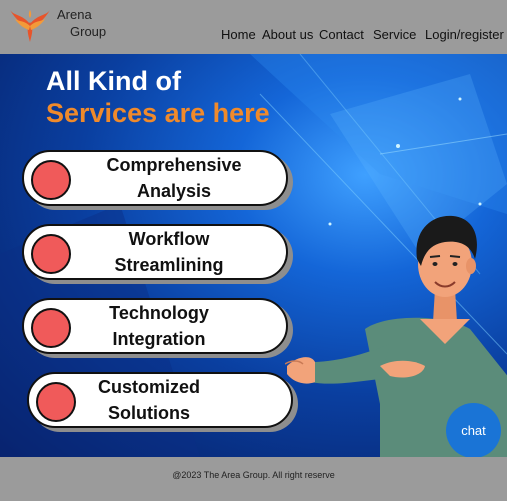  Describe the element at coordinates (159, 313) in the screenshot. I see `service-label-line1: Technology` at that location.